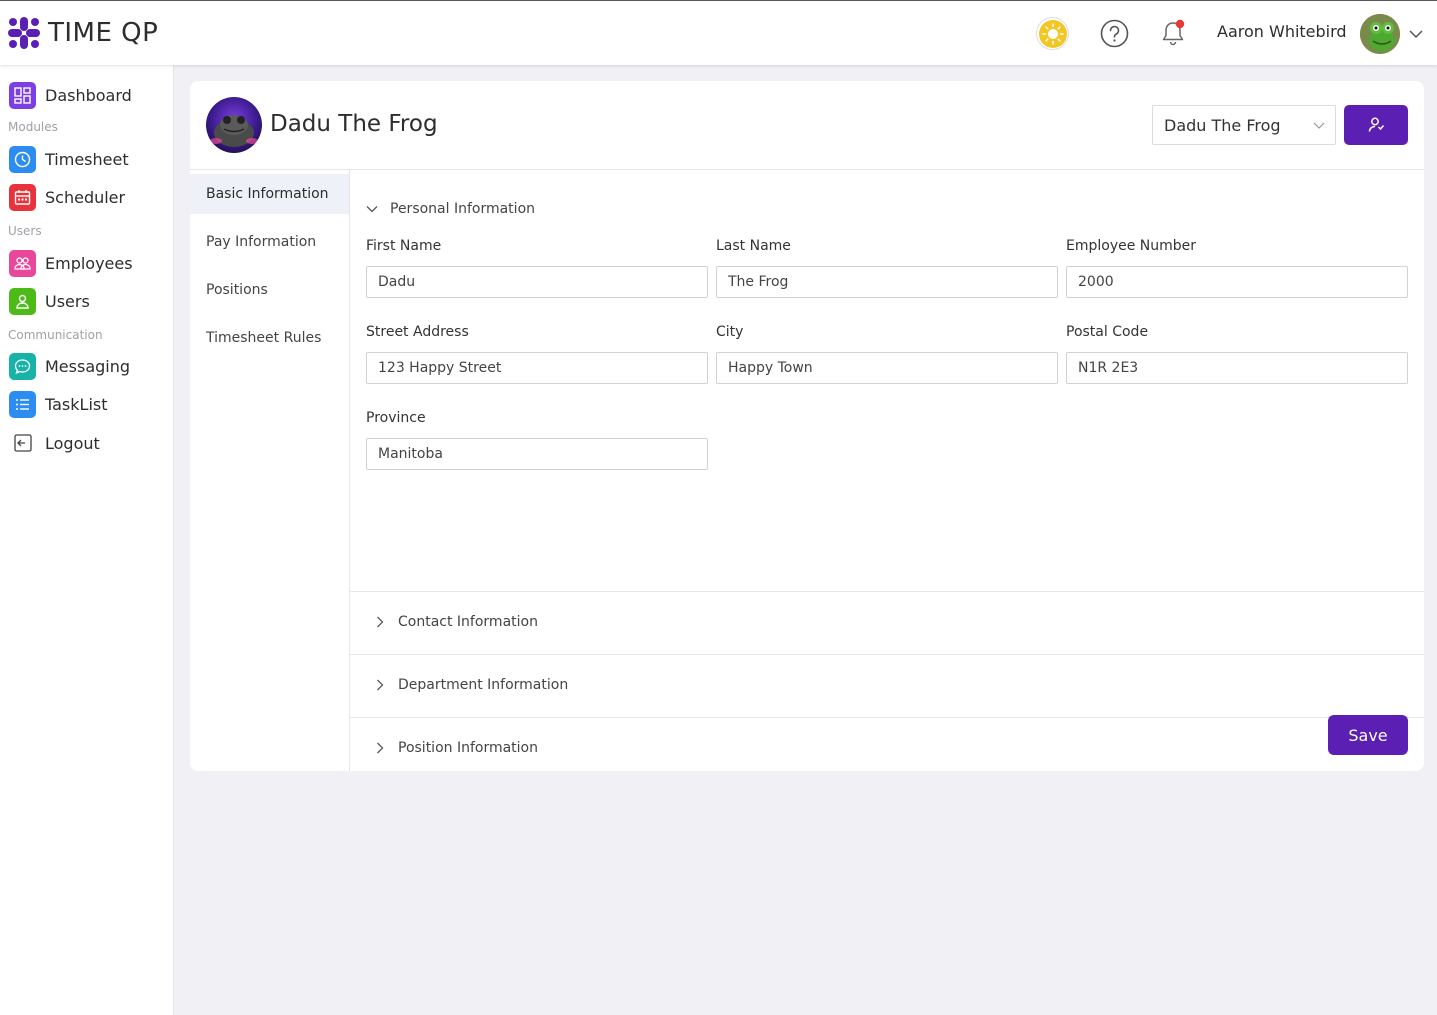 This screenshot has width=1437, height=1015. Describe the element at coordinates (22, 366) in the screenshot. I see `chat-icon` at that location.